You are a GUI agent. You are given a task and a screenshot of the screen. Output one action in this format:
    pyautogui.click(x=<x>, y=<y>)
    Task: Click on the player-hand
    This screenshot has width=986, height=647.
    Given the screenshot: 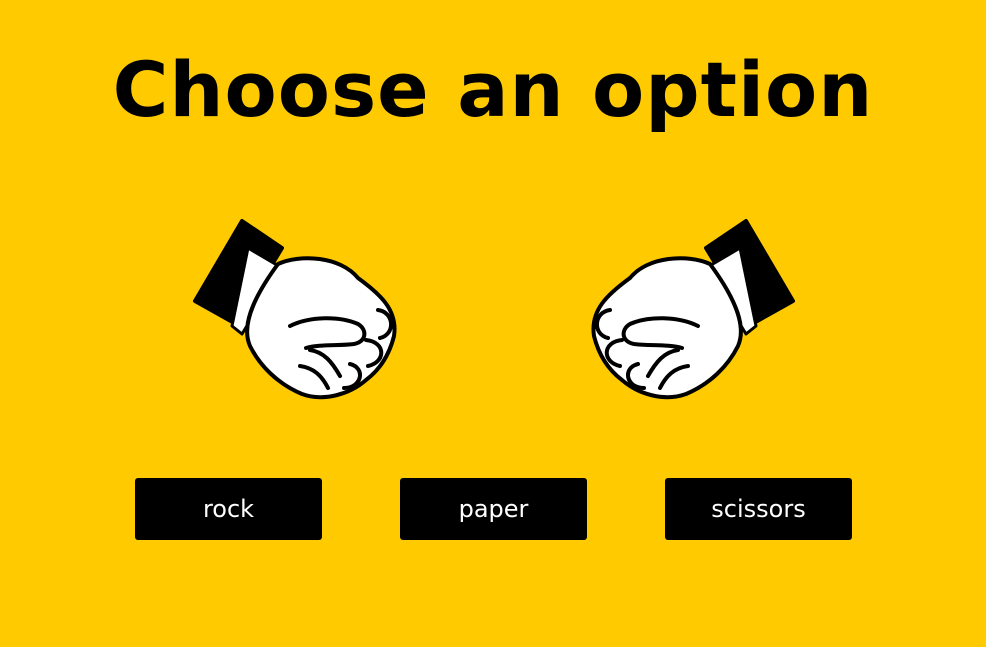 What is the action you would take?
    pyautogui.click(x=295, y=311)
    